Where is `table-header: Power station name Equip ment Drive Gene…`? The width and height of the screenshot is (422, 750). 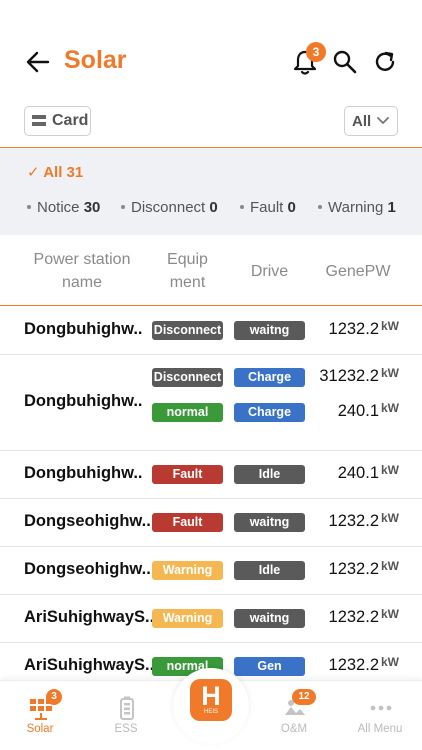
table-header: Power station name Equip ment Drive Gene… is located at coordinates (211, 271).